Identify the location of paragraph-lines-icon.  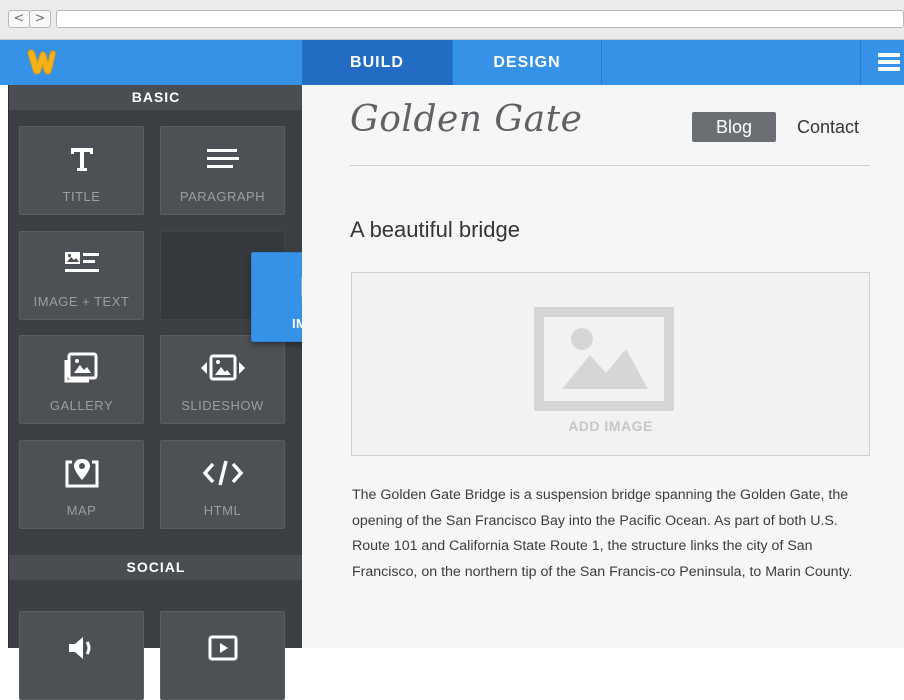
(222, 159).